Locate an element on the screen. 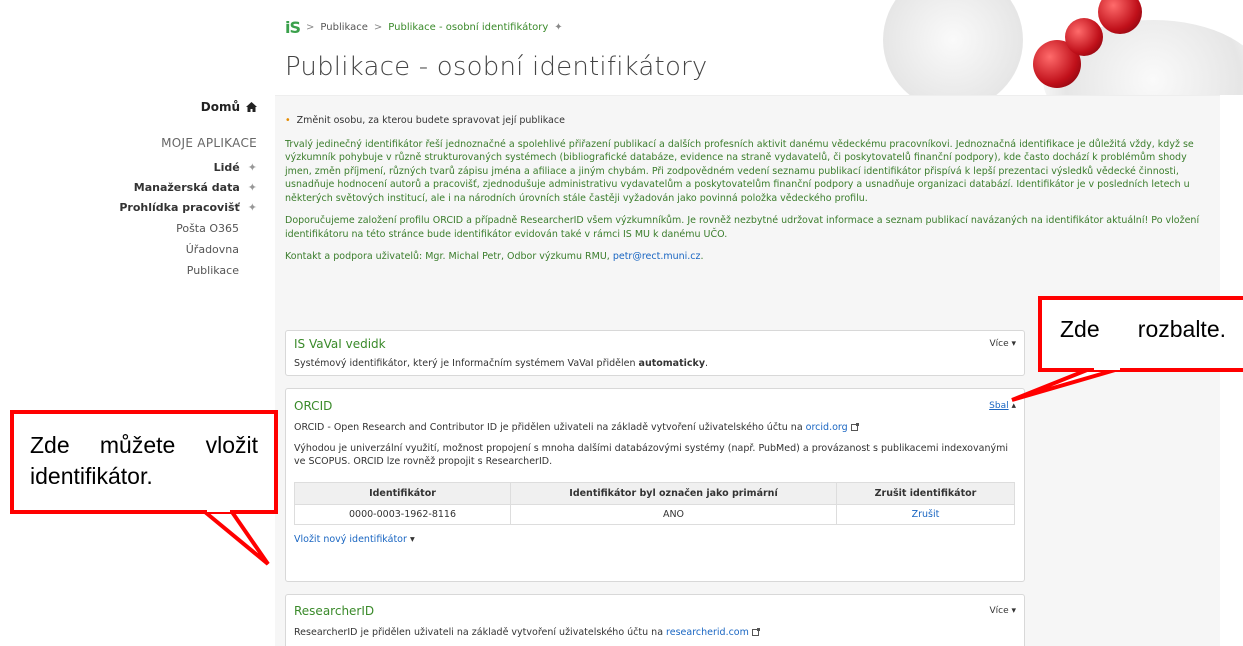 The height and width of the screenshot is (646, 1243). callout-insert-hint: Zde můžete vložit identifikátor. is located at coordinates (144, 462).